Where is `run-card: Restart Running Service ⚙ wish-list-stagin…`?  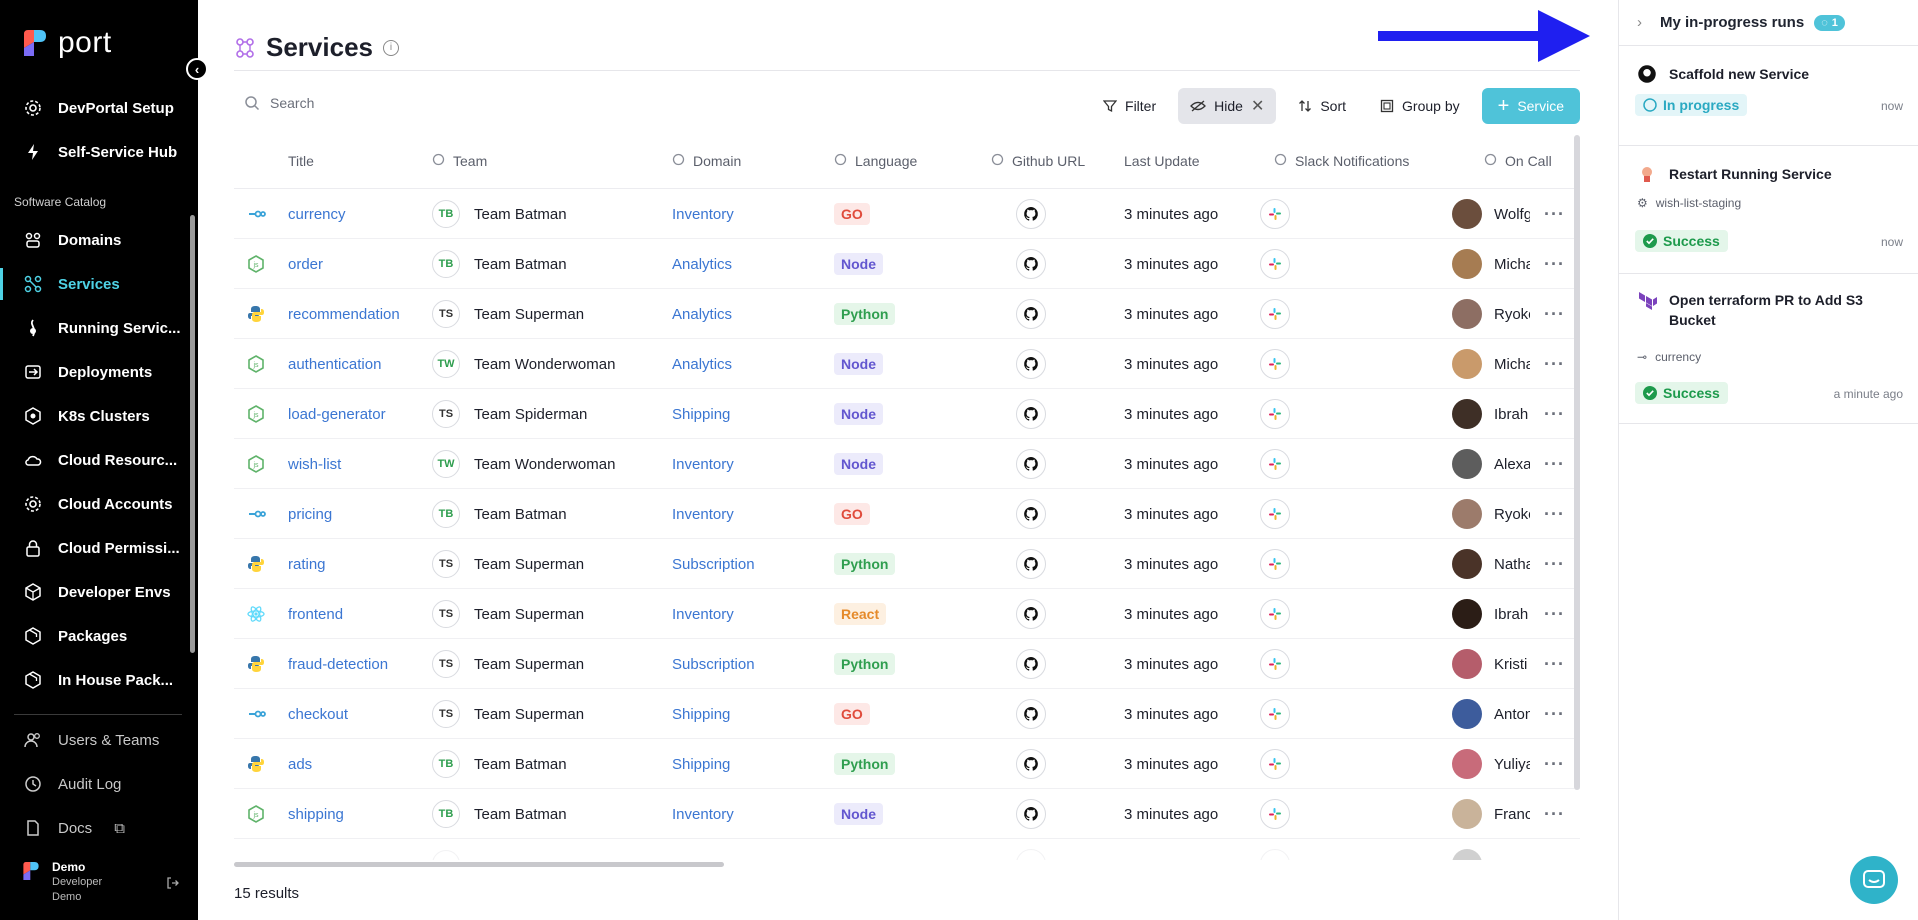 run-card: Restart Running Service ⚙ wish-list-stagin… is located at coordinates (1768, 210).